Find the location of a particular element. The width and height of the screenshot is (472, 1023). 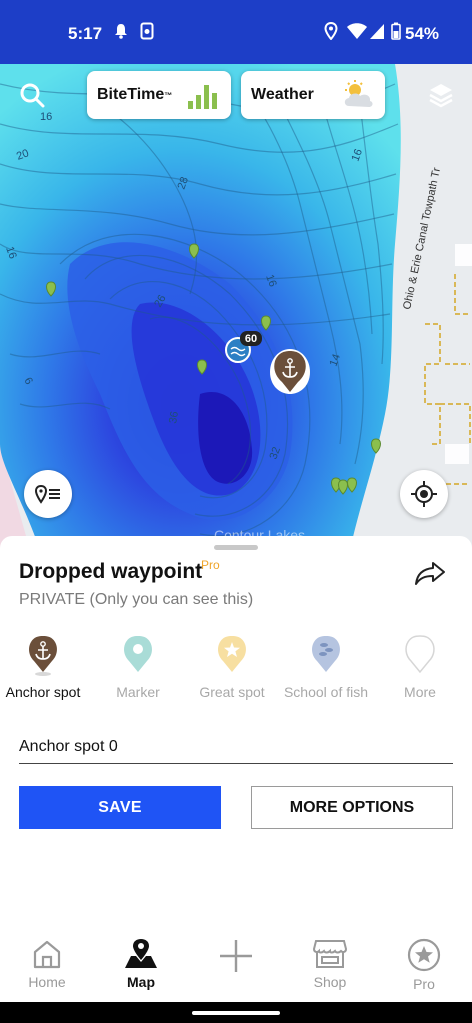

type-anchor-spot: Anchor spot is located at coordinates (45, 667).